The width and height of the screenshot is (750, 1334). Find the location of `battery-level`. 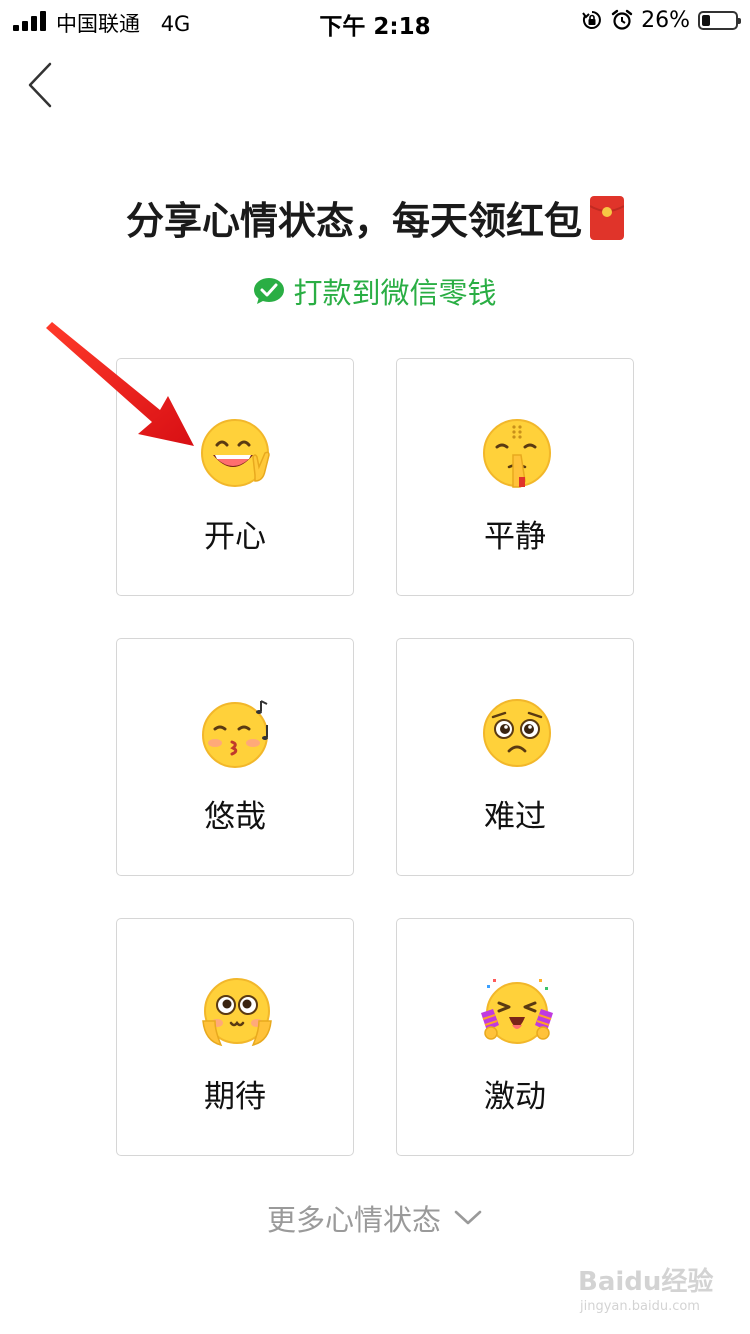

battery-level is located at coordinates (706, 20).